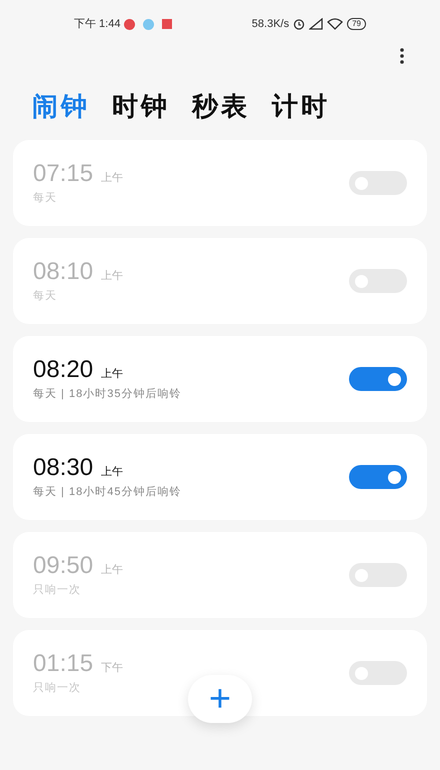  I want to click on alarm-repeat-info: 每天 | 18小时45分钟后响铃, so click(107, 492).